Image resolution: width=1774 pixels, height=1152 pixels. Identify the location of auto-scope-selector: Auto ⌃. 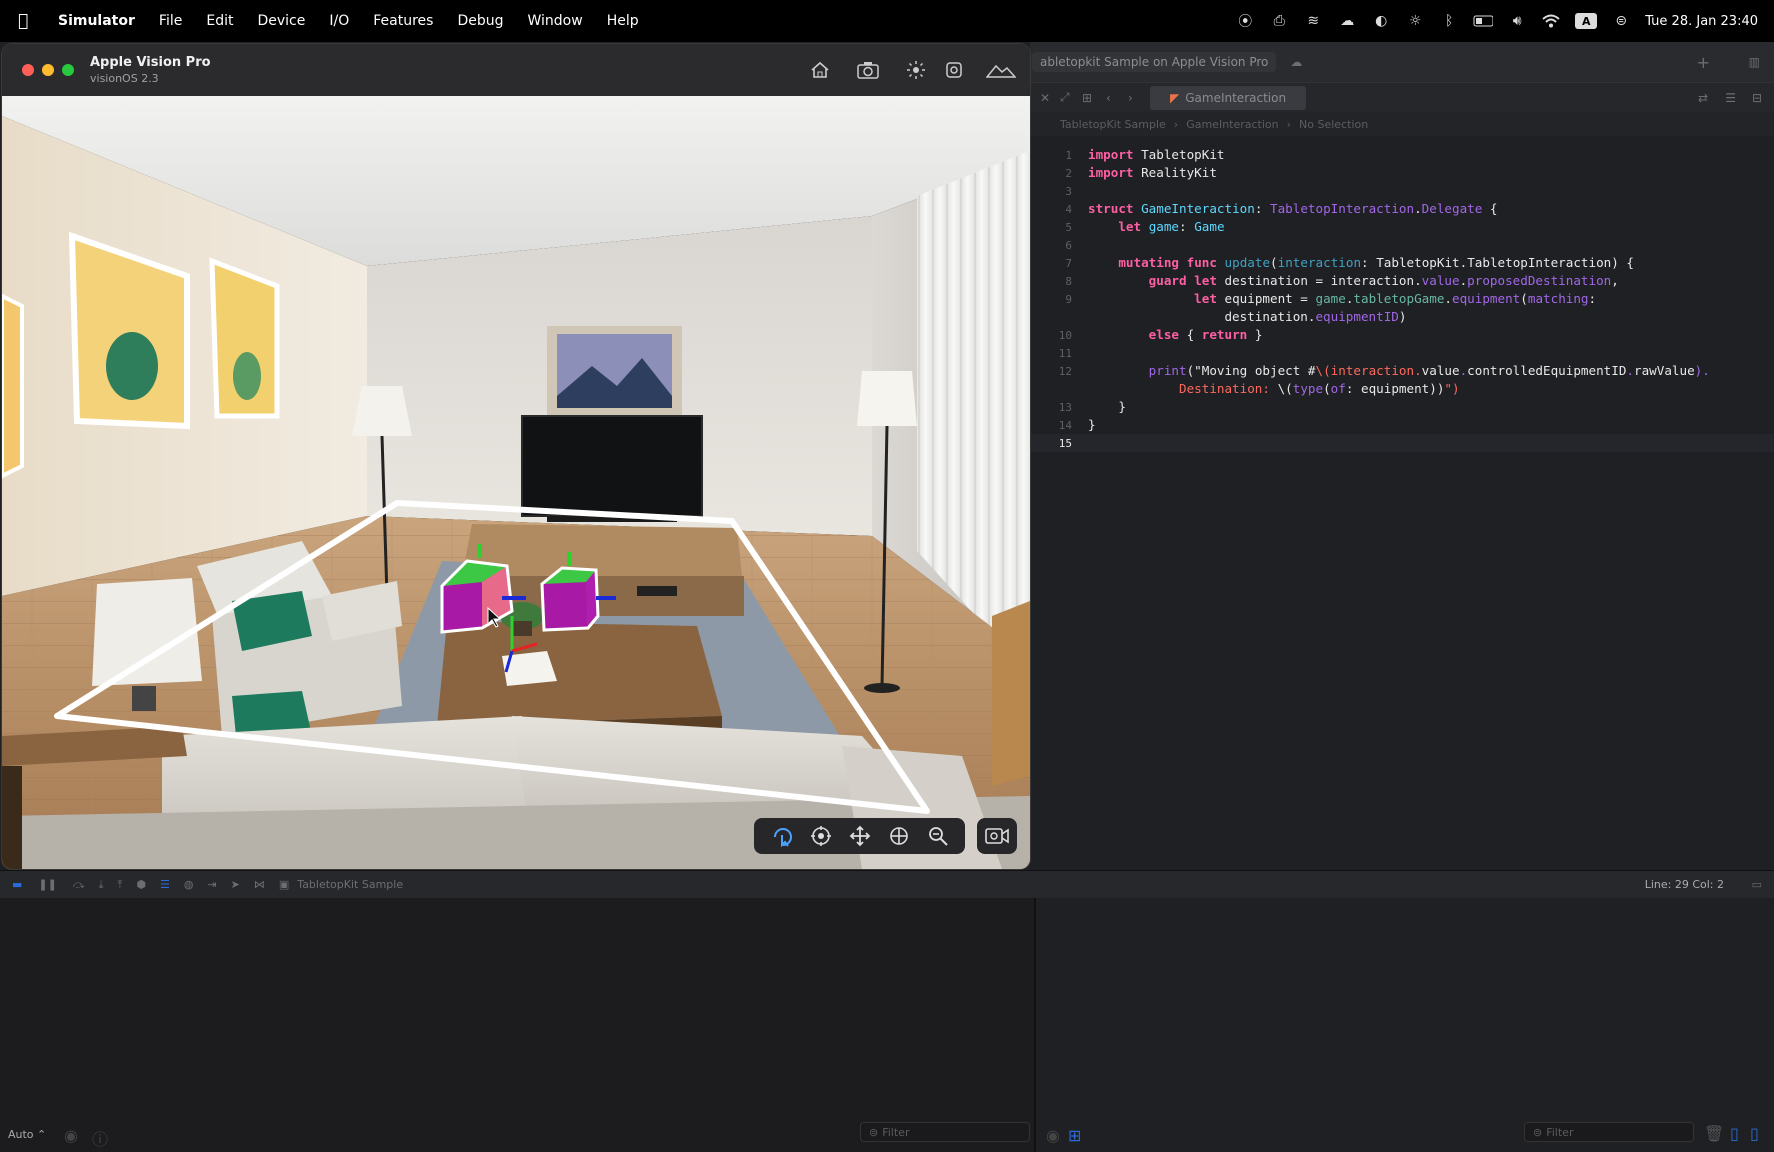
(27, 1134).